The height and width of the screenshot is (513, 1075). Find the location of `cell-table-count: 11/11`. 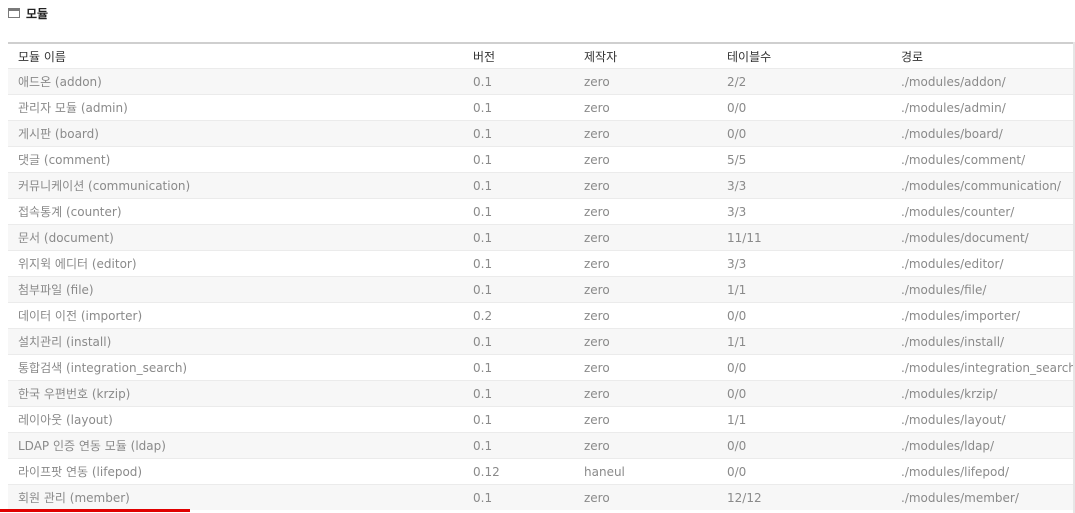

cell-table-count: 11/11 is located at coordinates (804, 237).